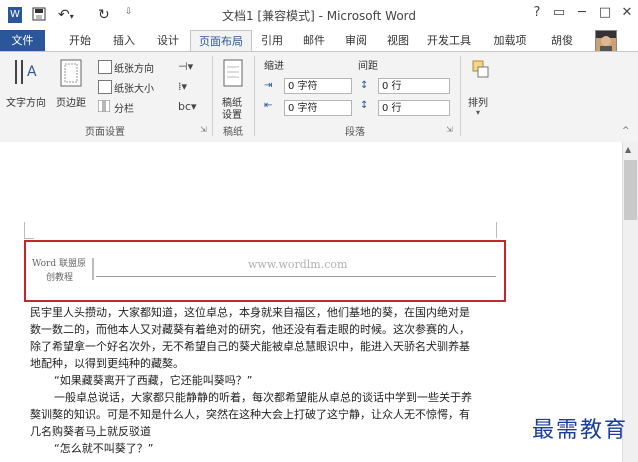  What do you see at coordinates (263, 397) in the screenshot?
I see `paragraph-line: 一般卓总说话，大家都只能静静的听着，每次都希望能从卓总的谈话中学到一些关于养` at bounding box center [263, 397].